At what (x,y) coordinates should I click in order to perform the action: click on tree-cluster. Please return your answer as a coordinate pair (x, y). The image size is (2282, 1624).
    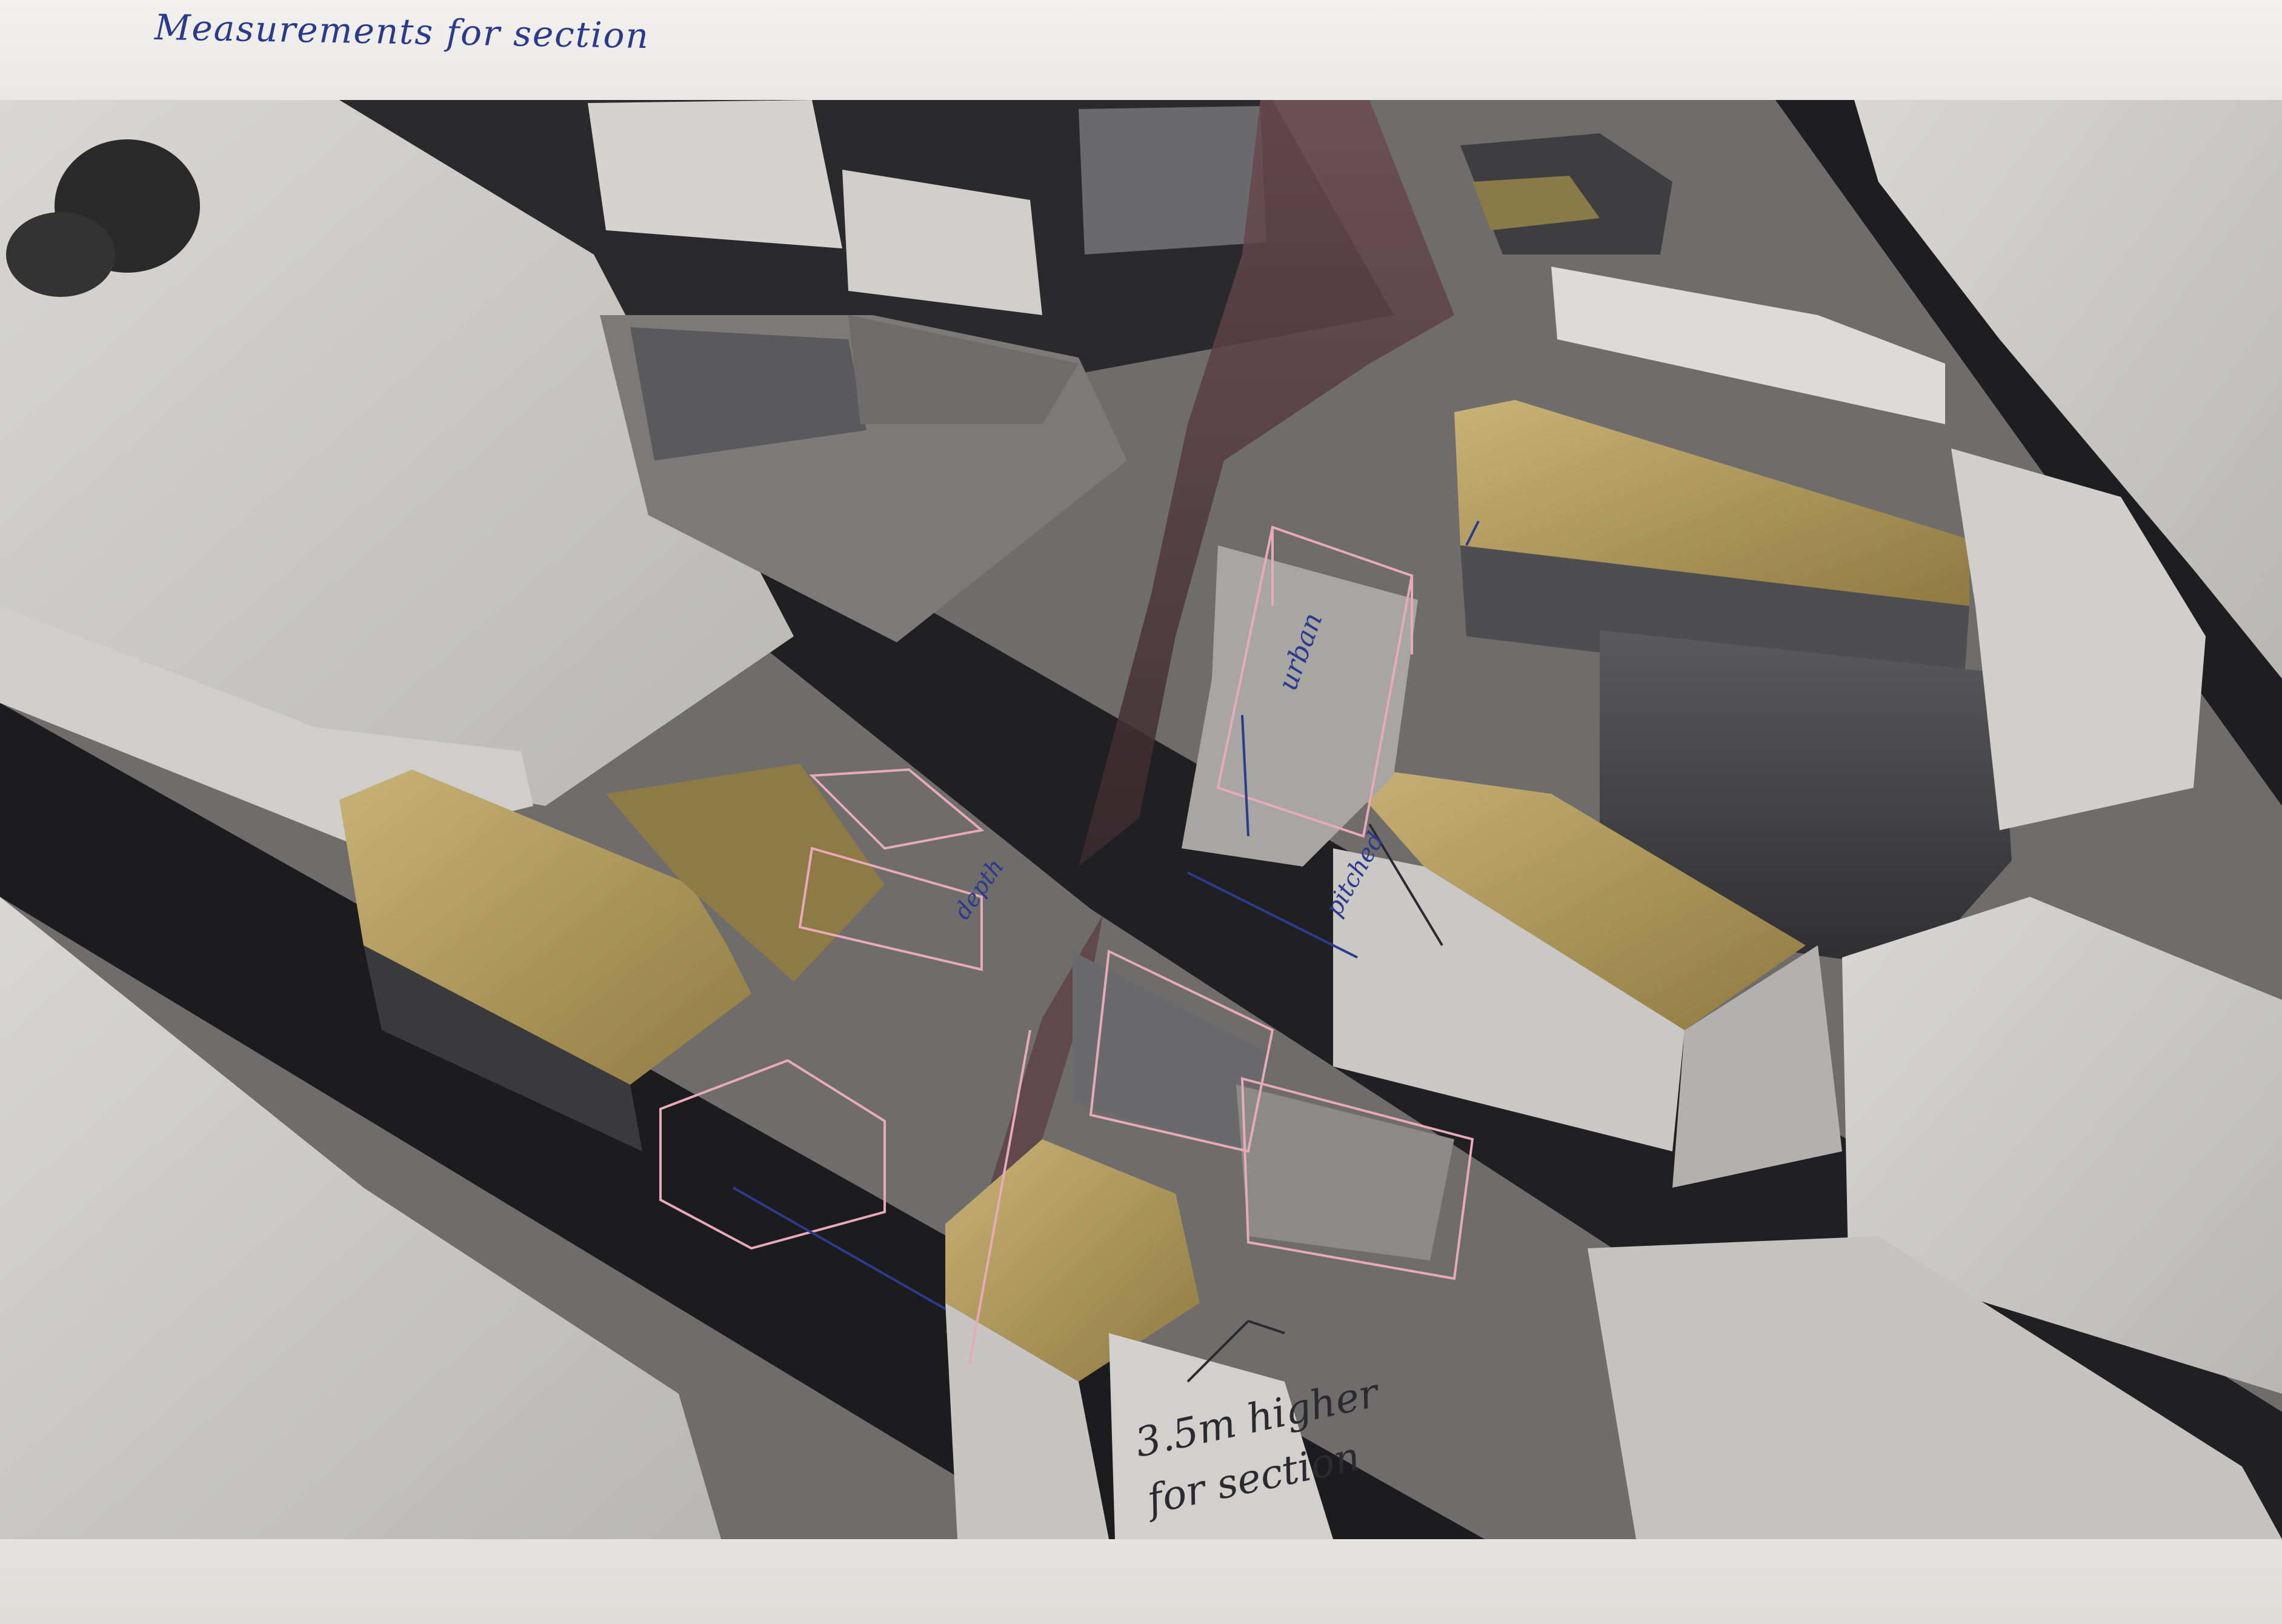
    Looking at the image, I should click on (60, 255).